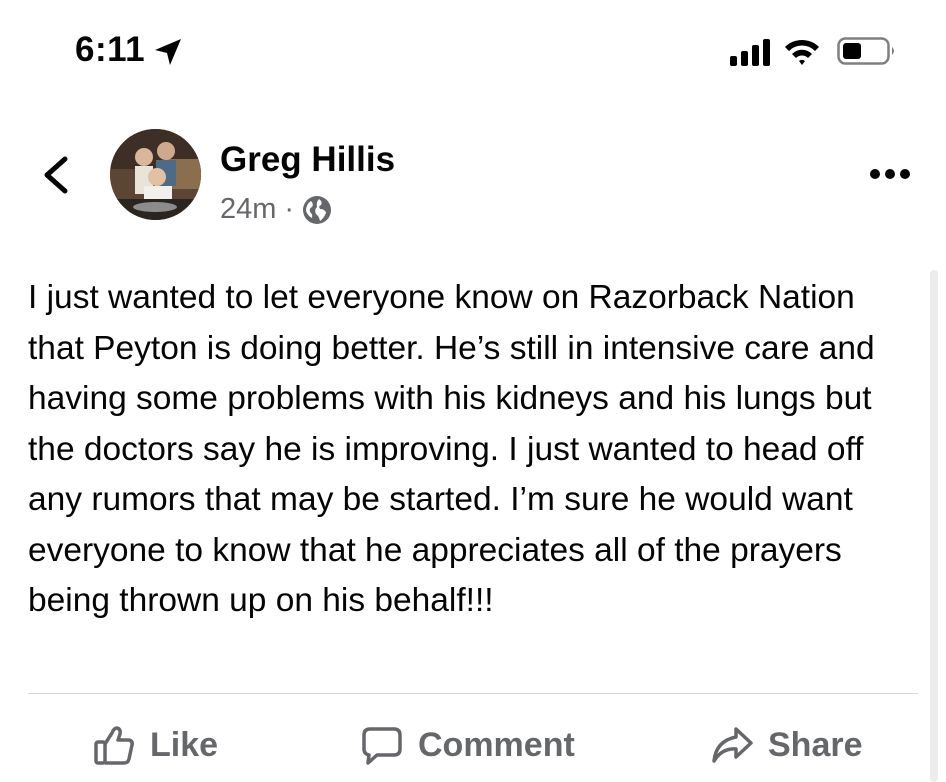  Describe the element at coordinates (865, 51) in the screenshot. I see `battery-icon` at that location.